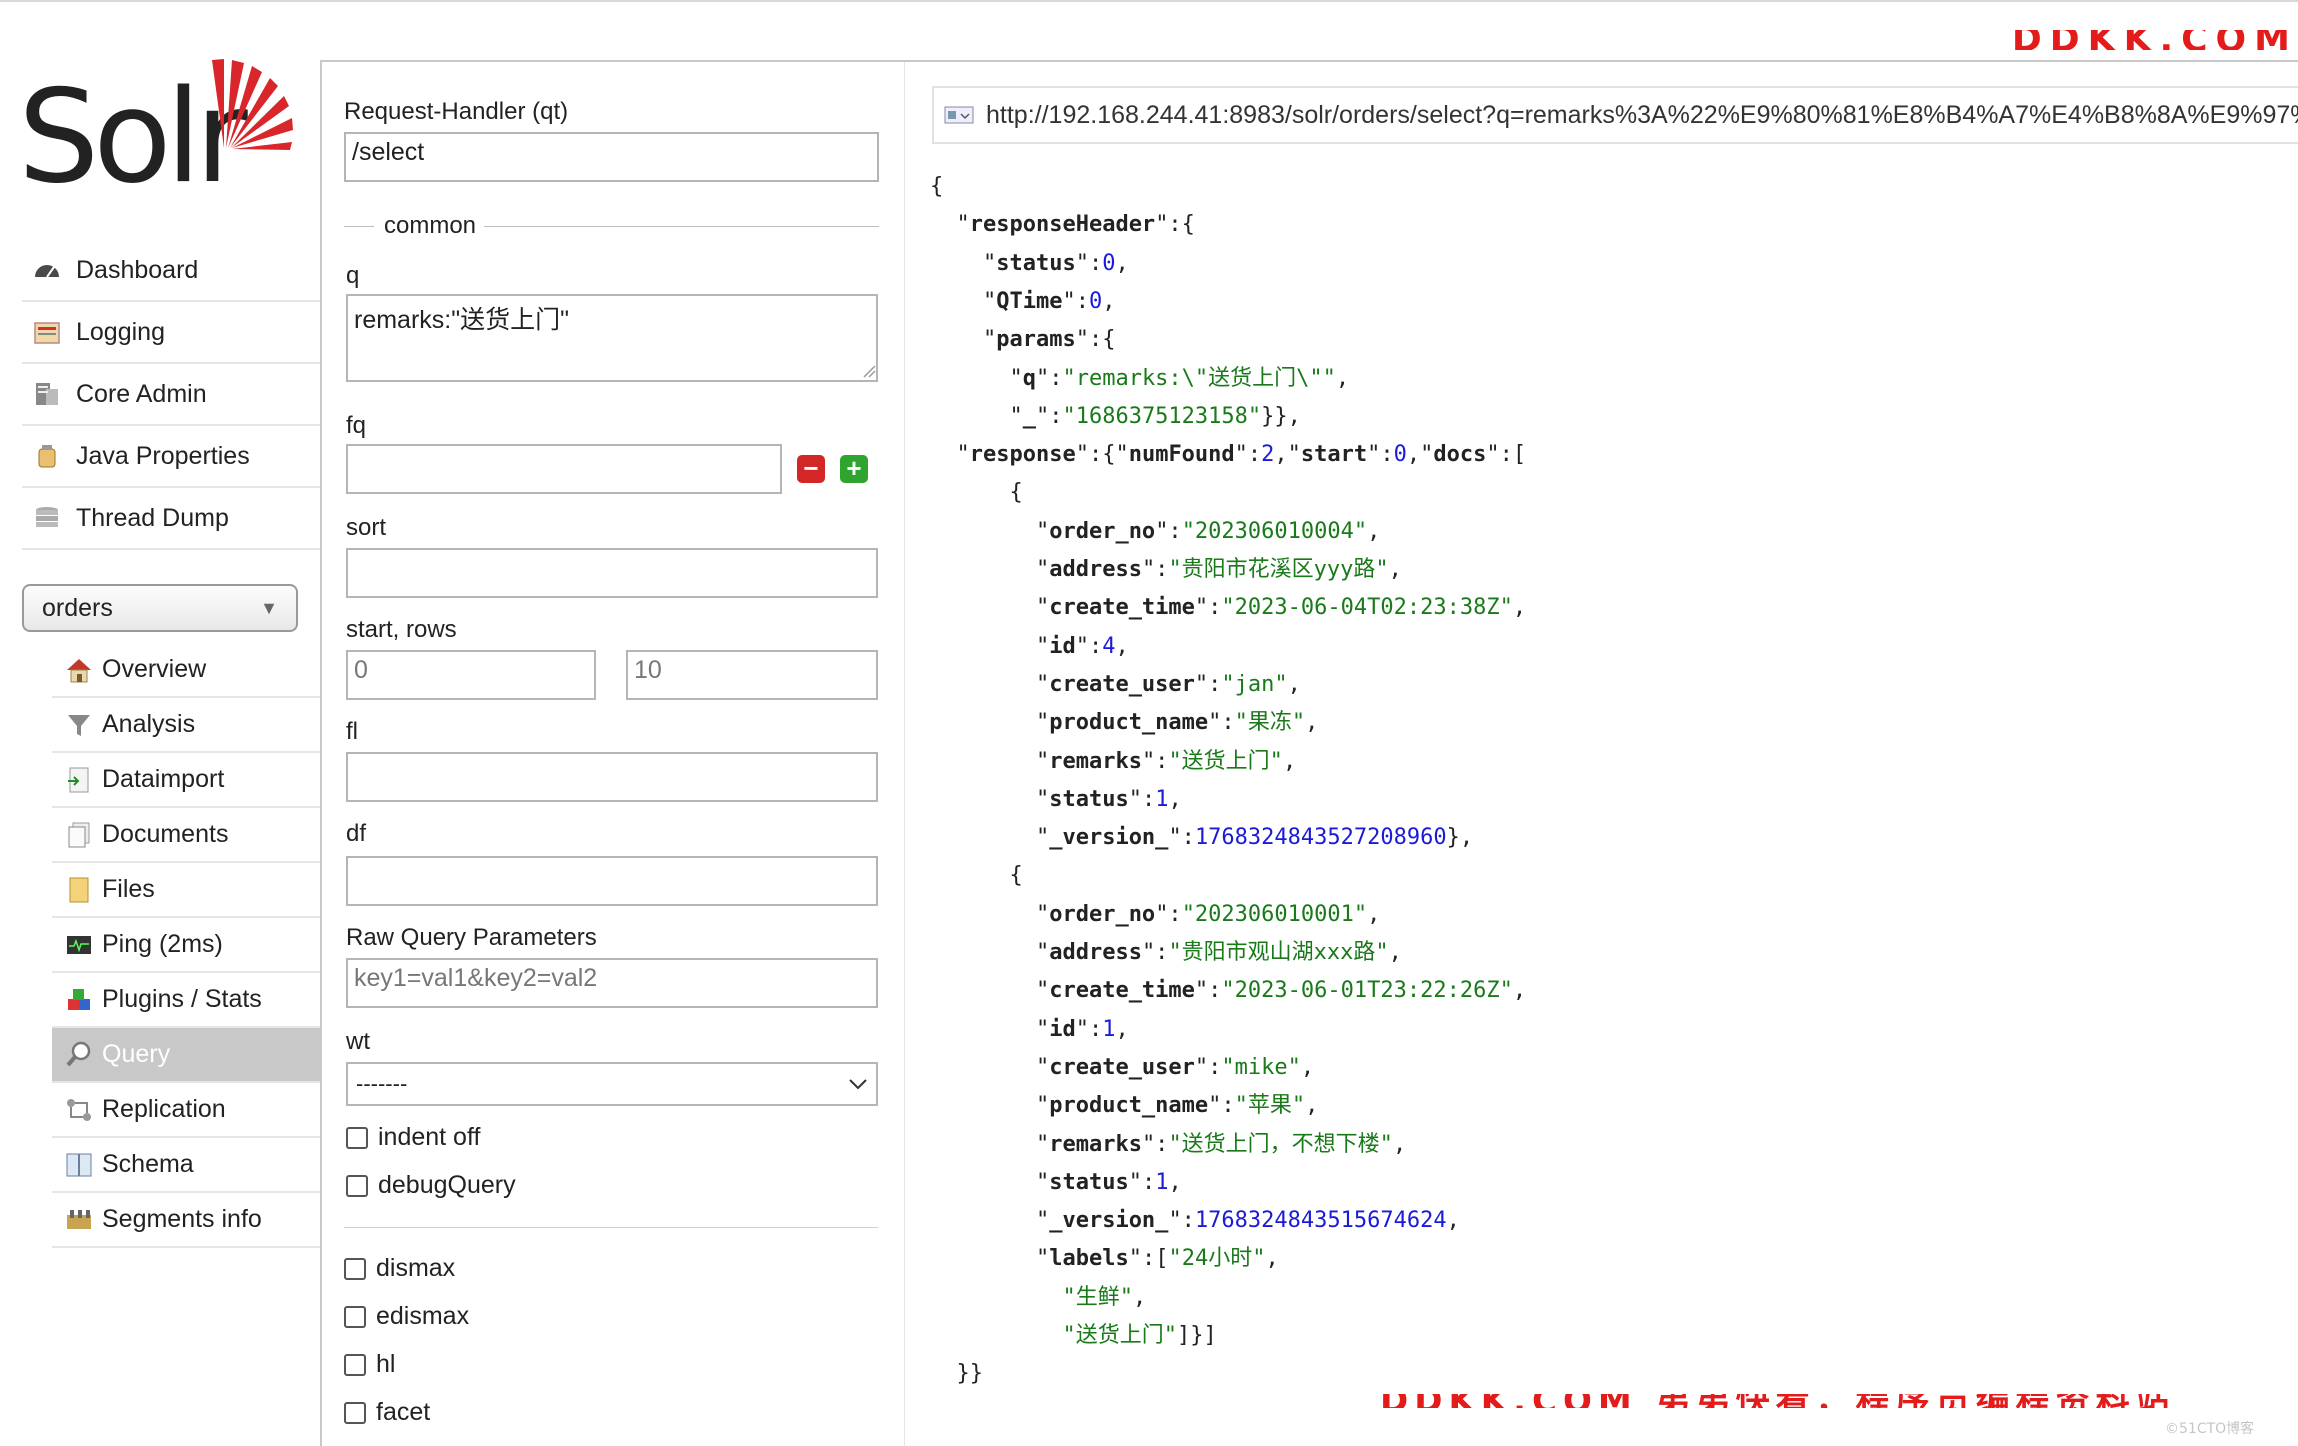  What do you see at coordinates (612, 777) in the screenshot?
I see `fl-input` at bounding box center [612, 777].